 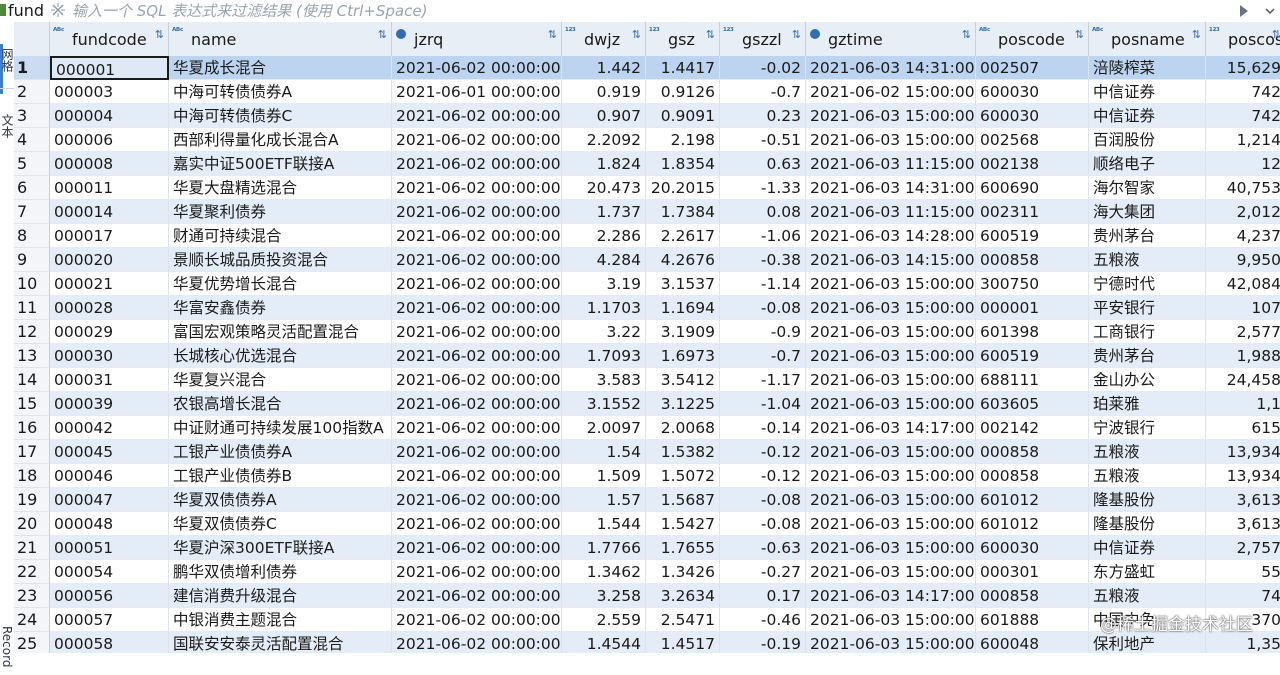 I want to click on cell-name: 华夏优势增长混合, so click(x=280, y=284).